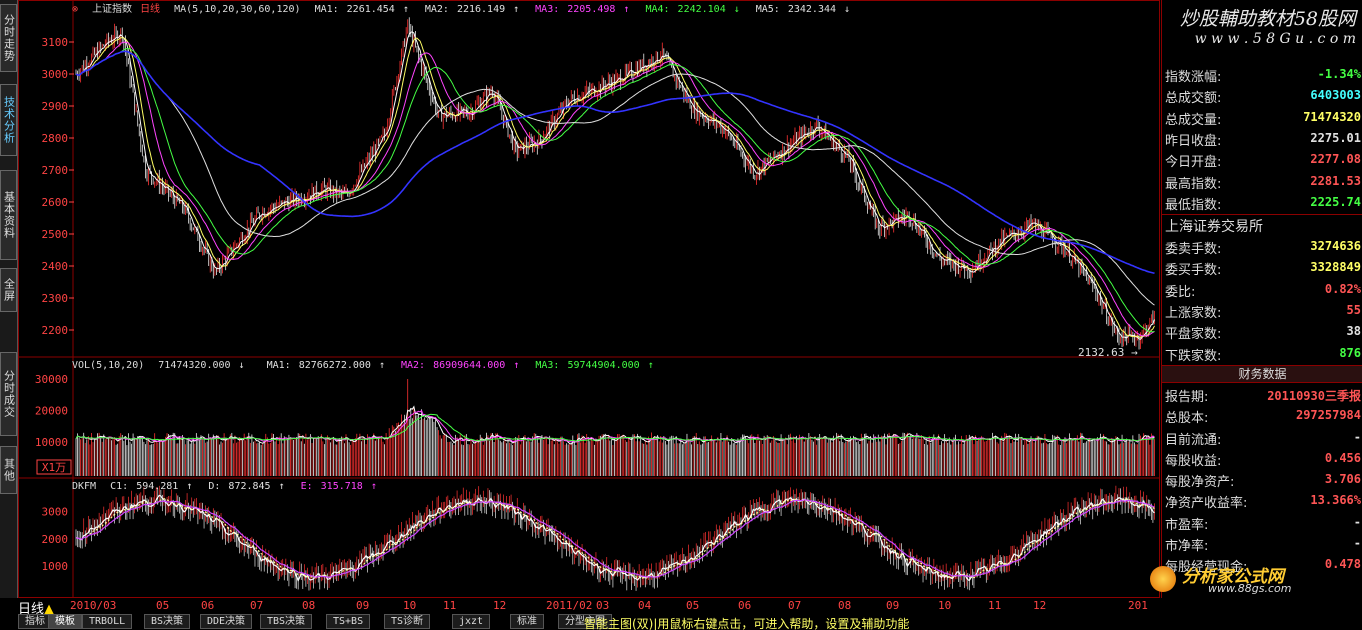 This screenshot has height=630, width=1362. I want to click on panel-row-label: 每股净资产:, so click(1200, 483).